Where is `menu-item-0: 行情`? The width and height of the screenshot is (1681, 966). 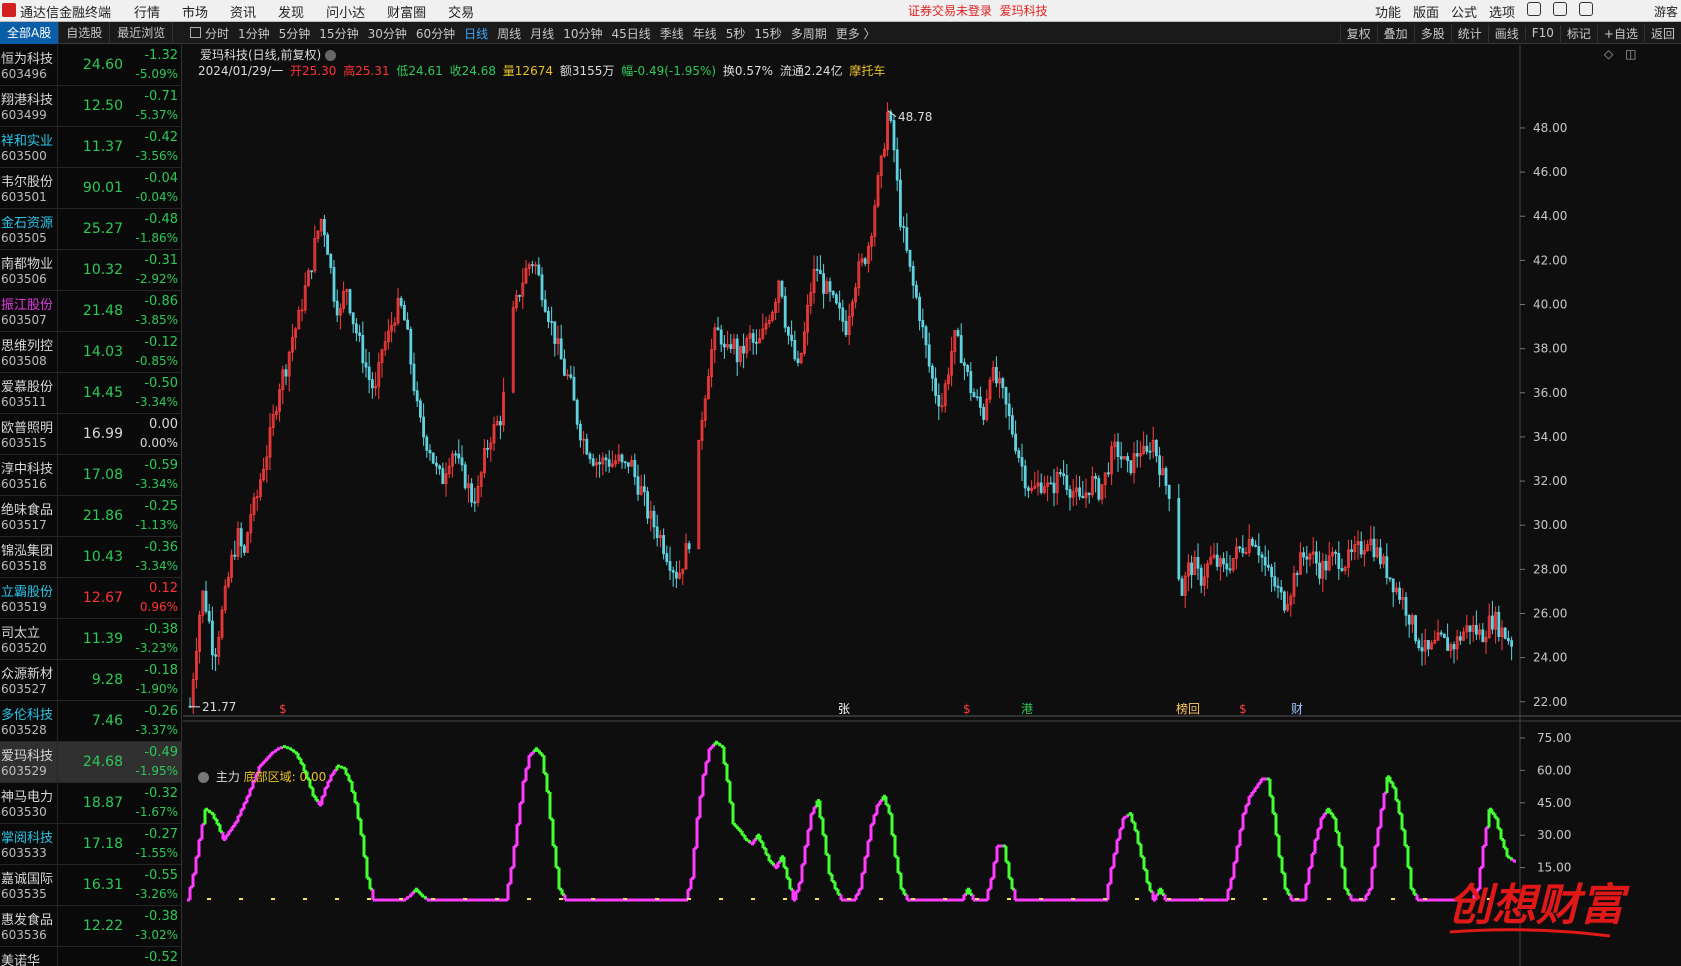
menu-item-0: 行情 is located at coordinates (147, 11).